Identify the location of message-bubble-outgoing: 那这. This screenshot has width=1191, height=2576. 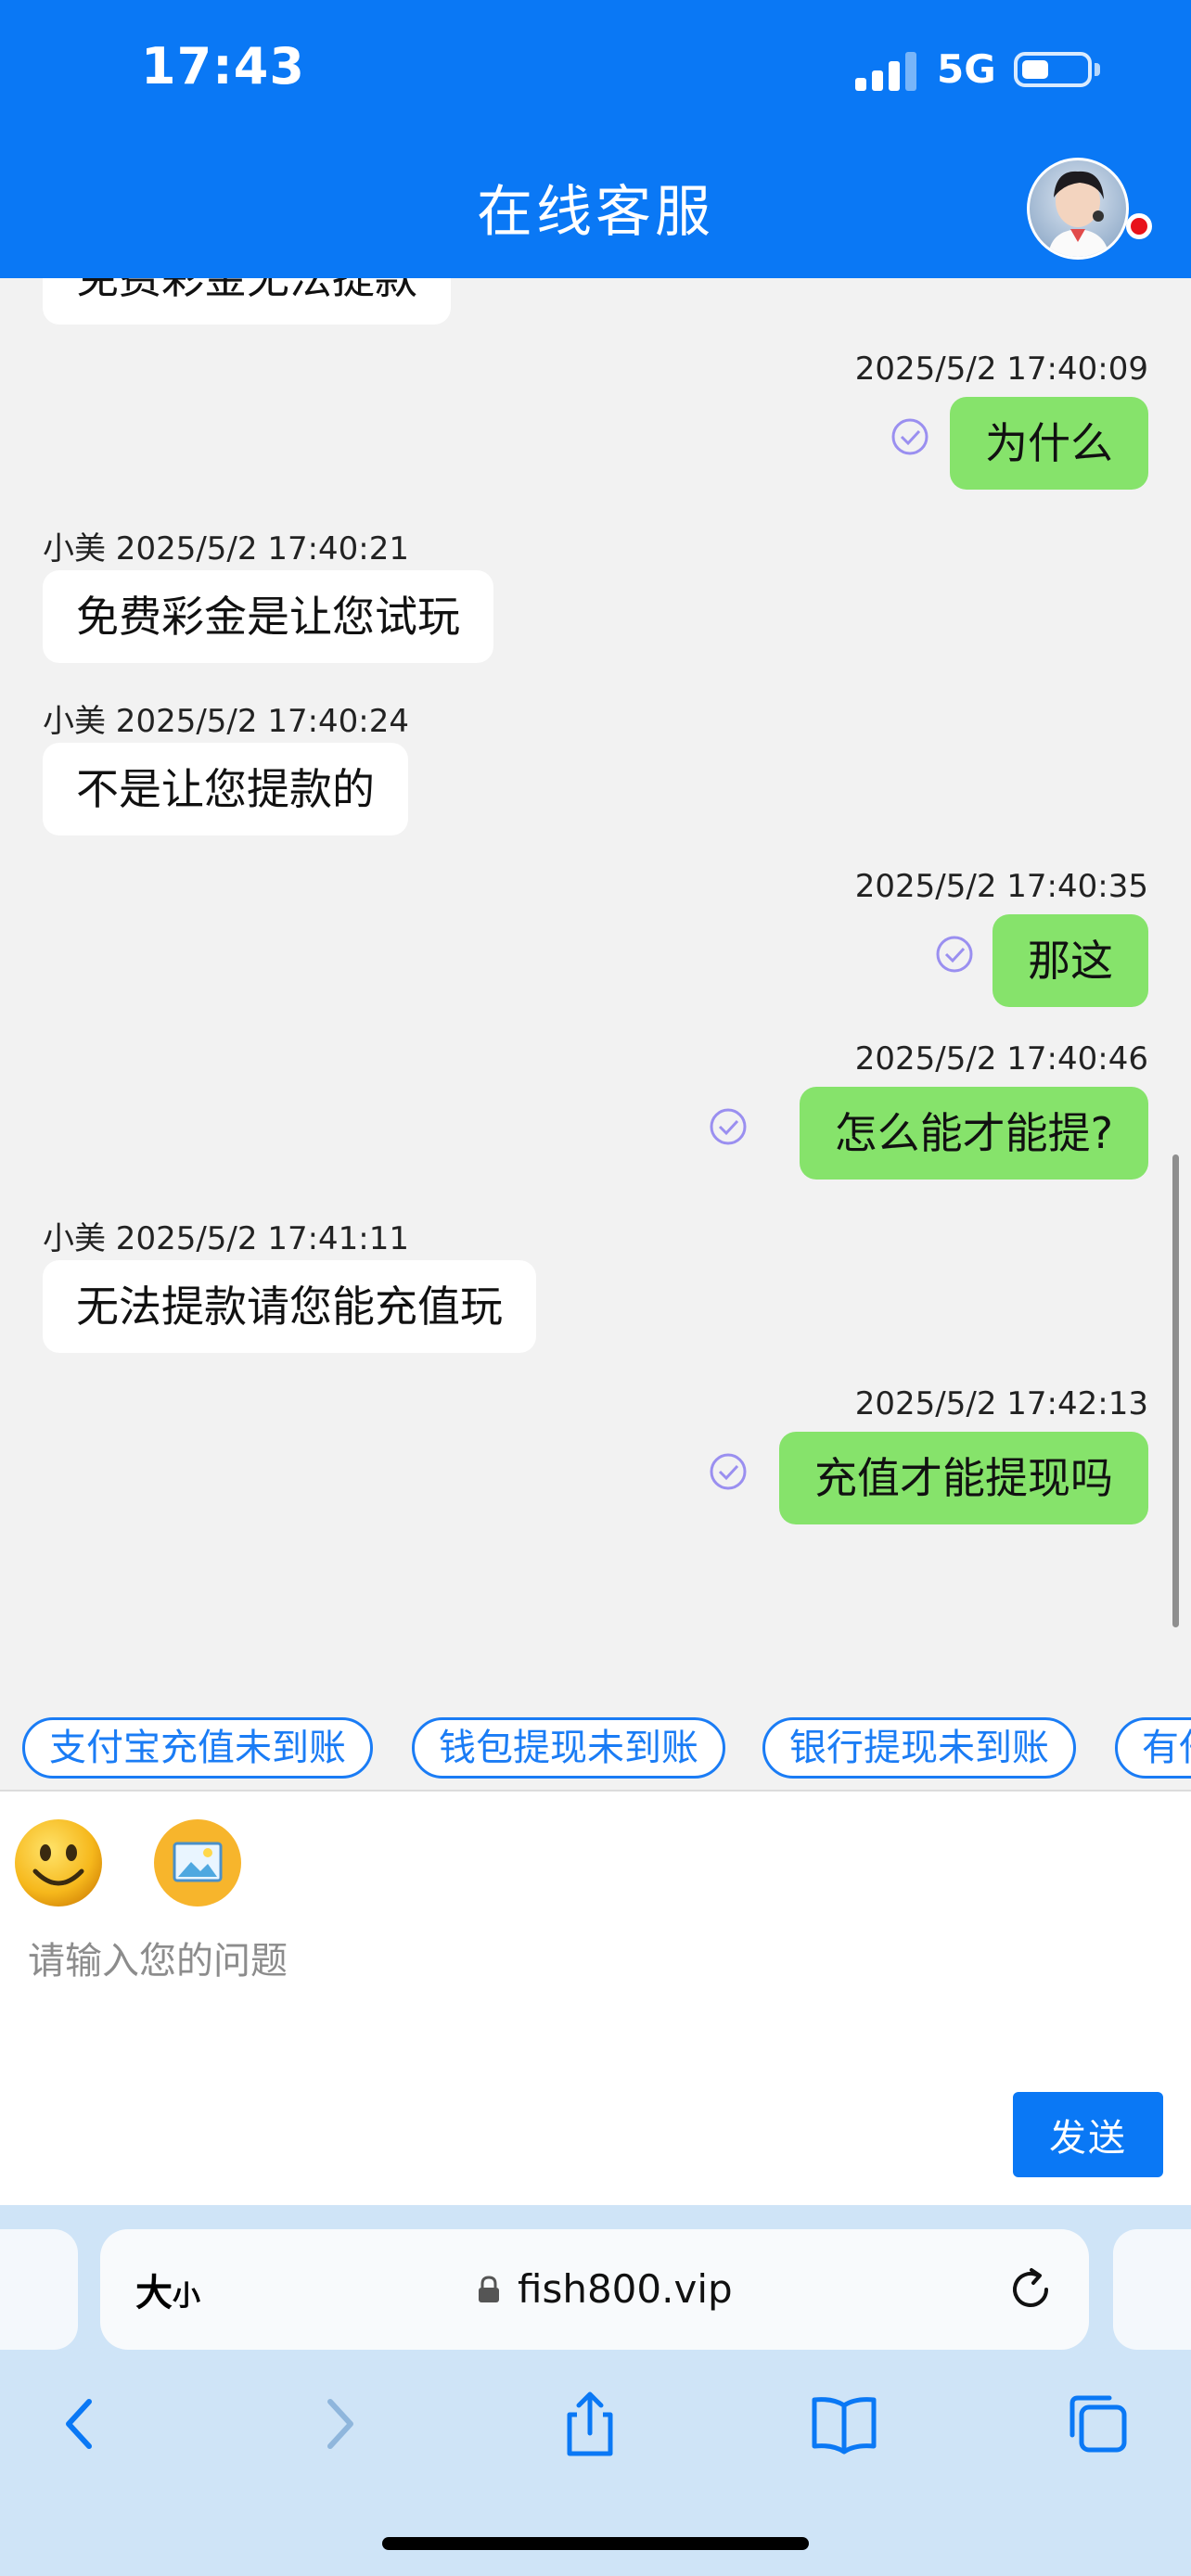
(1070, 961).